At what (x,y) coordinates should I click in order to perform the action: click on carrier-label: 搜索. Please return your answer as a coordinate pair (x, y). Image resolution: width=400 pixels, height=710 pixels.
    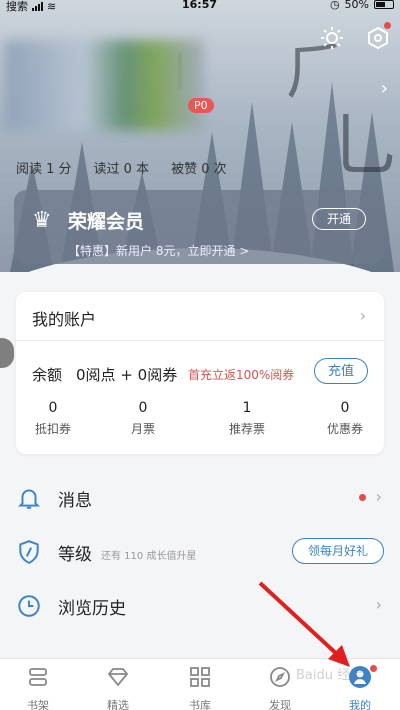
    Looking at the image, I should click on (17, 6).